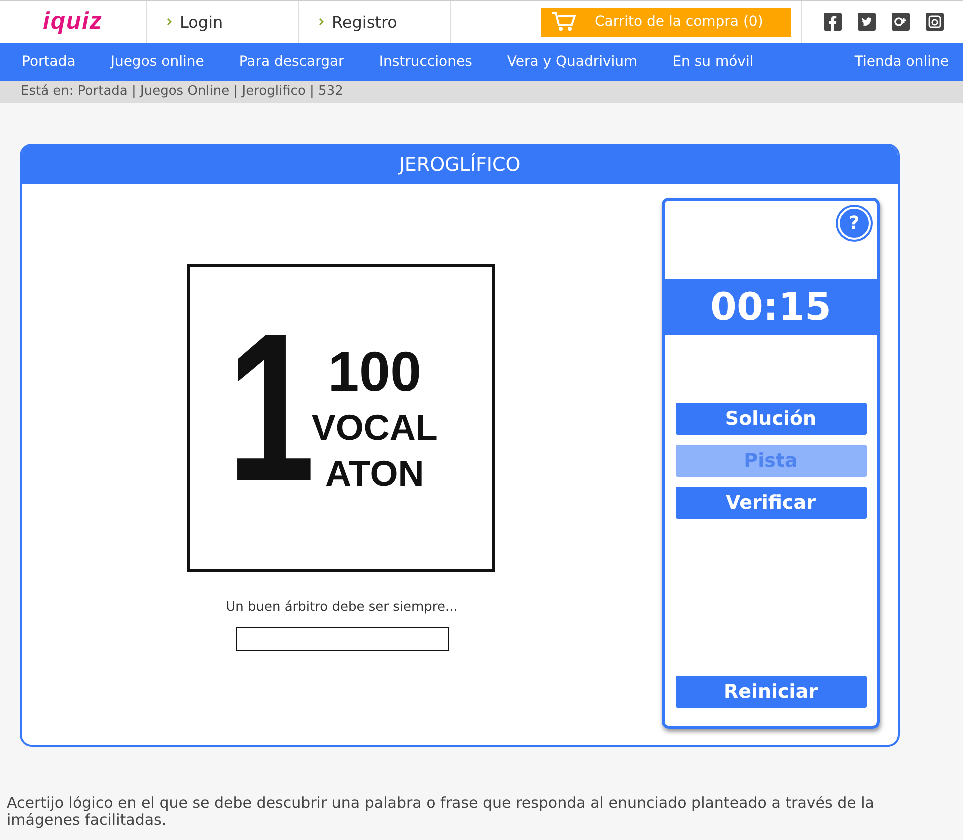 The width and height of the screenshot is (963, 840). Describe the element at coordinates (572, 62) in the screenshot. I see `nav-item: Vera y Quadrivium` at that location.